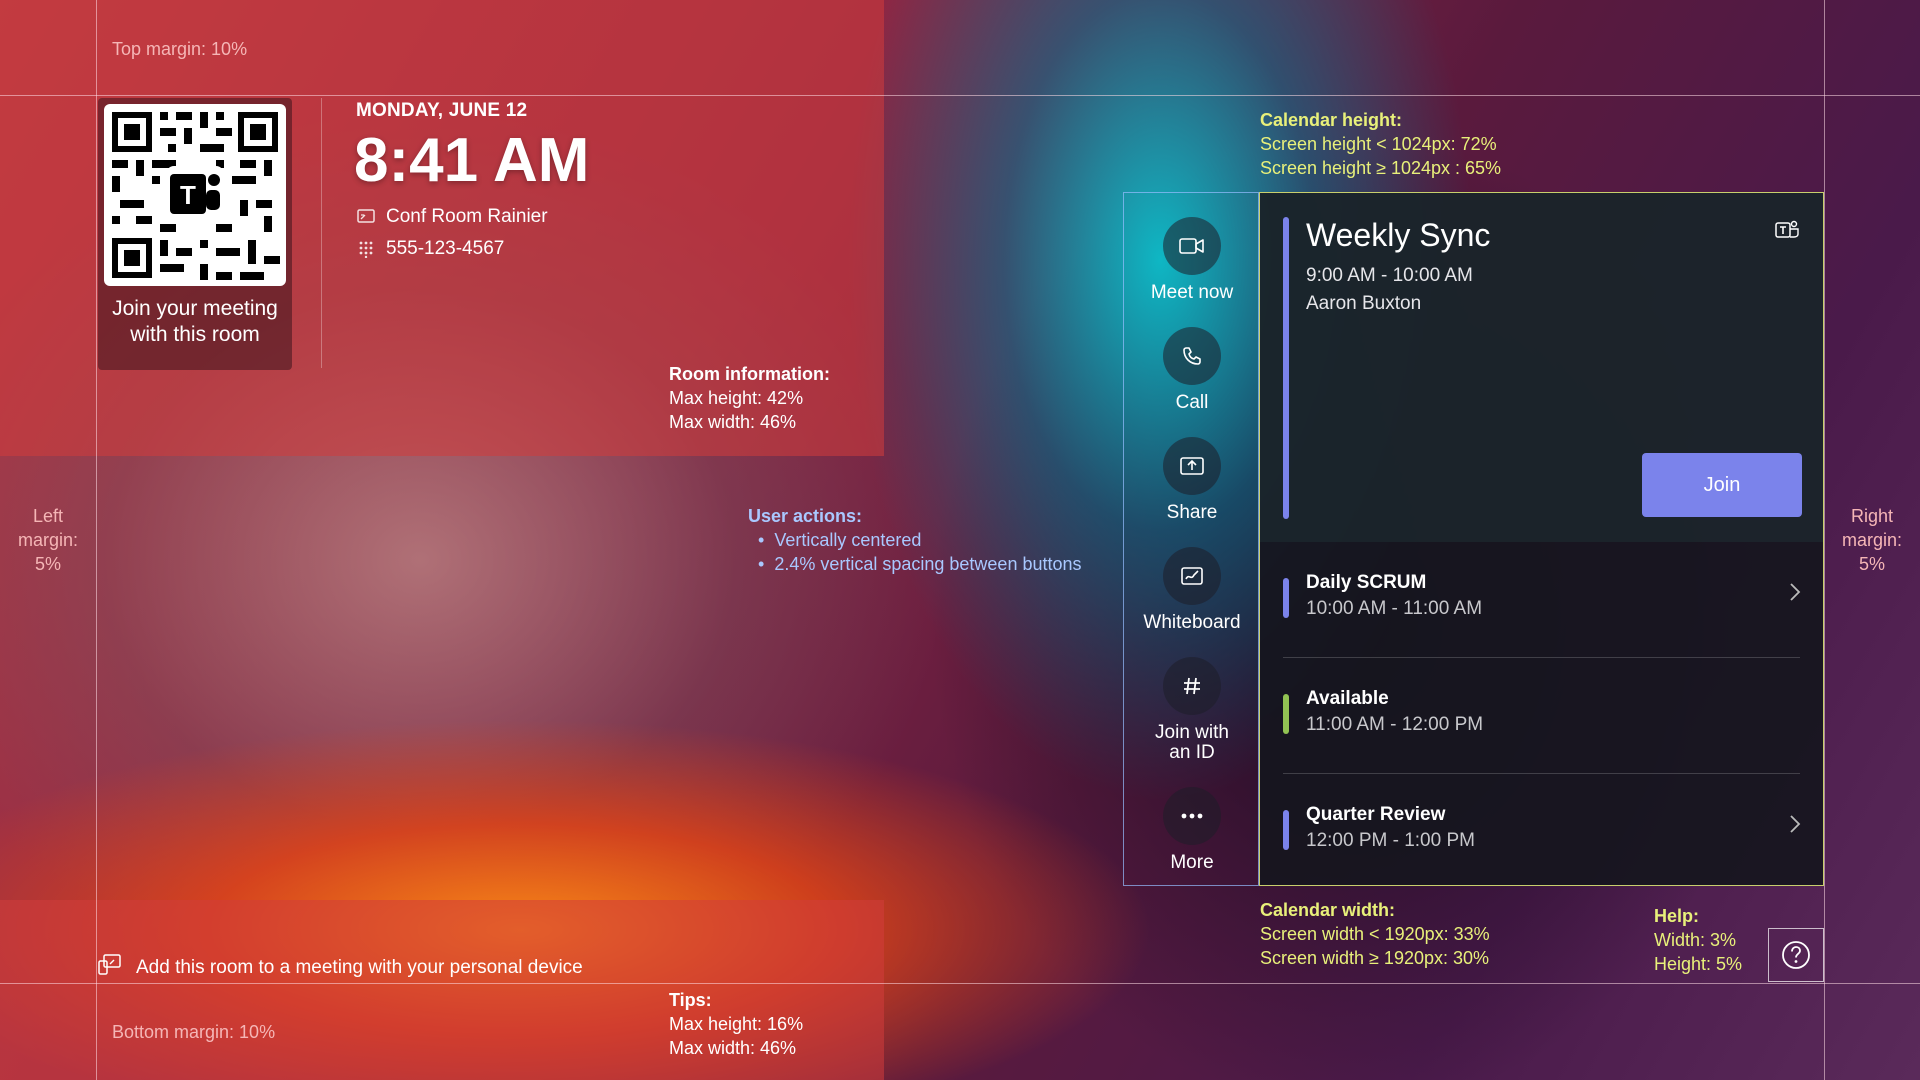 The height and width of the screenshot is (1080, 1920). I want to click on clock-time: 8:41 AM, so click(472, 160).